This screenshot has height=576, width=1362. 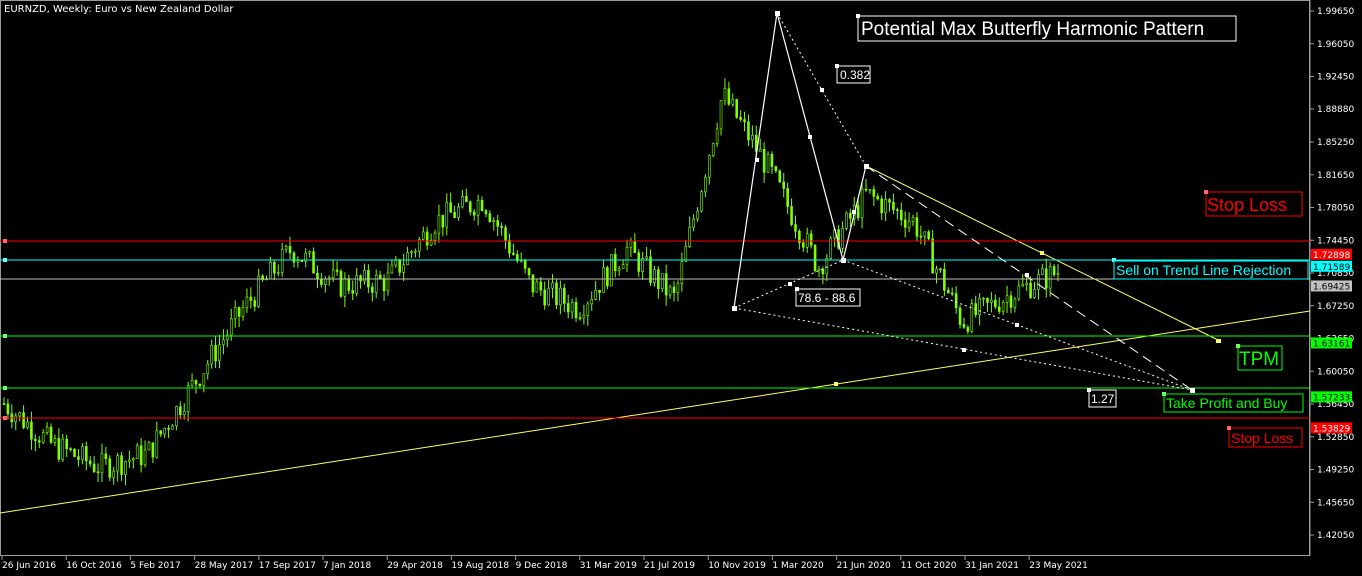 I want to click on fib-382-label: 0.382, so click(x=853, y=74).